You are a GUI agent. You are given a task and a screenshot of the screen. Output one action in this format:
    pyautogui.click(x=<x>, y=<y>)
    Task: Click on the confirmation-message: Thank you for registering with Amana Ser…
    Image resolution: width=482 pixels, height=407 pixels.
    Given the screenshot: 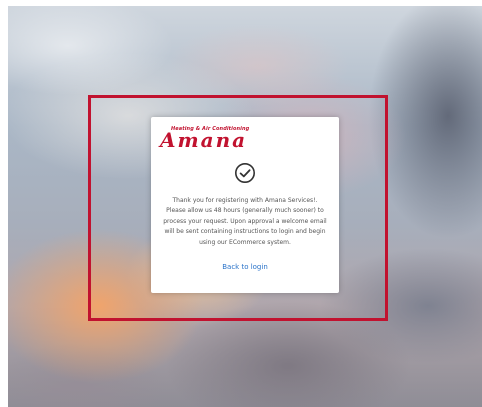 What is the action you would take?
    pyautogui.click(x=245, y=221)
    